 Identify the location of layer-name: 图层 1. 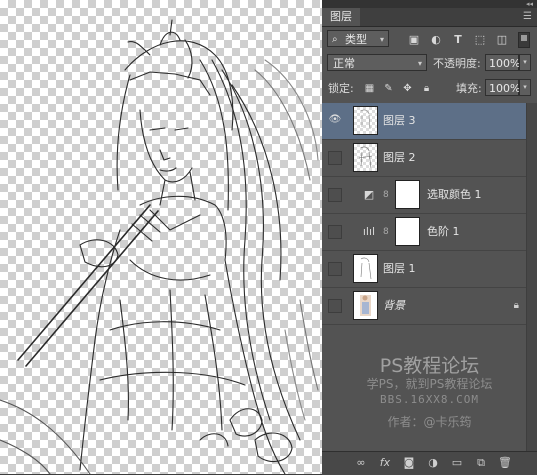
(399, 268).